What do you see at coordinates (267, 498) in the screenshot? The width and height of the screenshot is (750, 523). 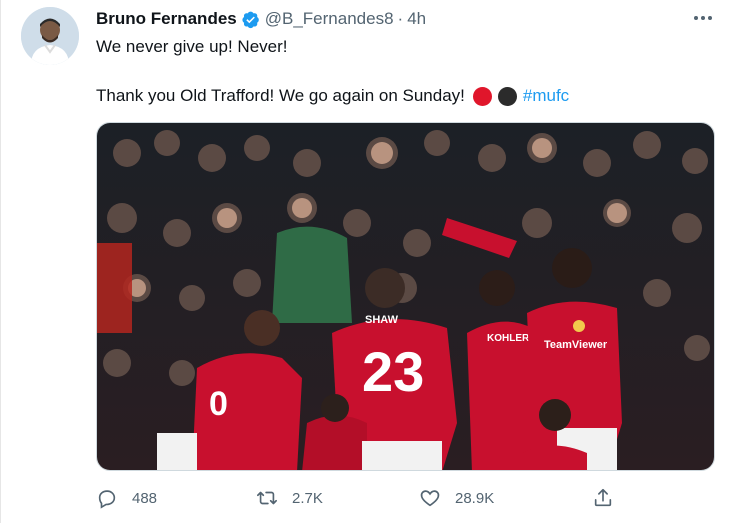 I see `retweet-icon` at bounding box center [267, 498].